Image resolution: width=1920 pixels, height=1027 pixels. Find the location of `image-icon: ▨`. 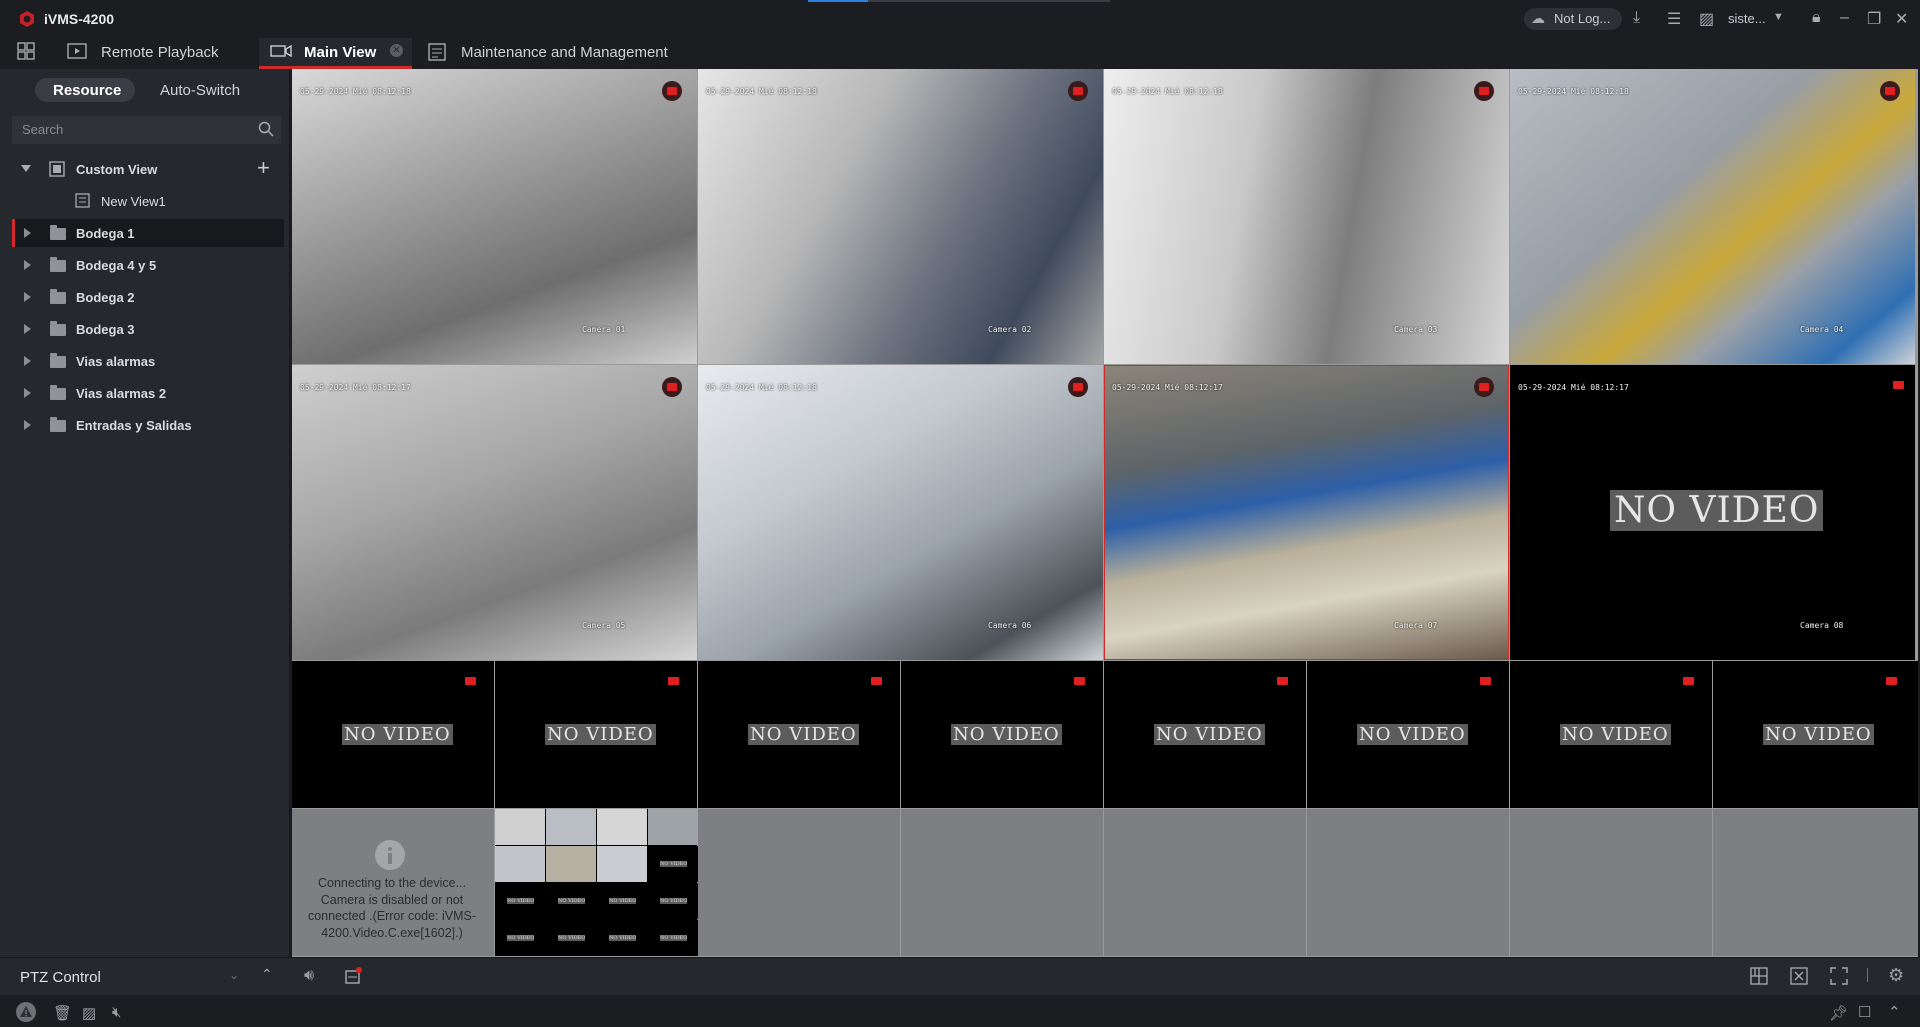

image-icon: ▨ is located at coordinates (89, 1013).